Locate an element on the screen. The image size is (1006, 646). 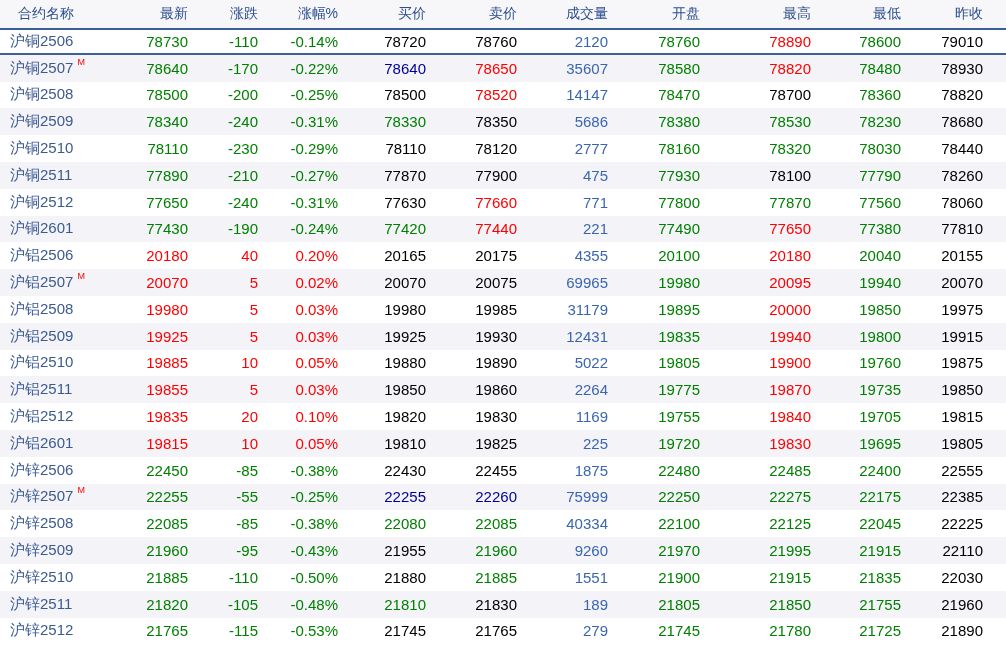
quote-row: 沪铜2507 M 78640 -170 -0.22% 78640 78650 35607 78580 78820 78480 78930 is located at coordinates (503, 68).